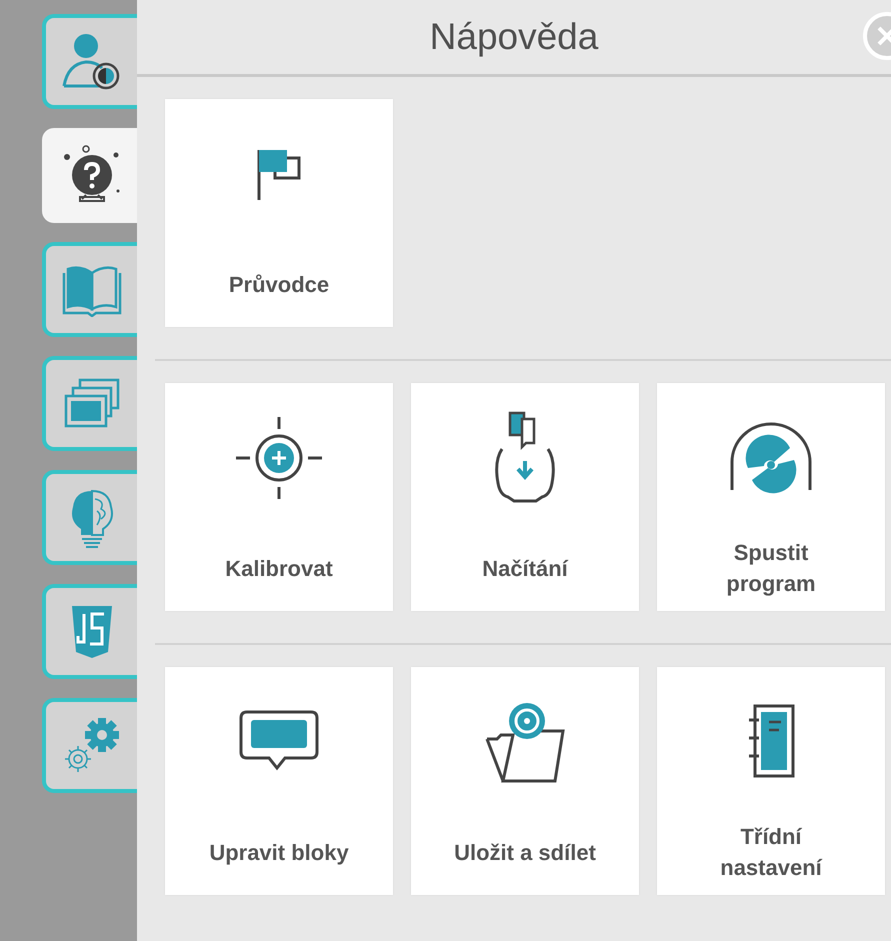  What do you see at coordinates (514, 37) in the screenshot?
I see `panel-title: Nápověda` at bounding box center [514, 37].